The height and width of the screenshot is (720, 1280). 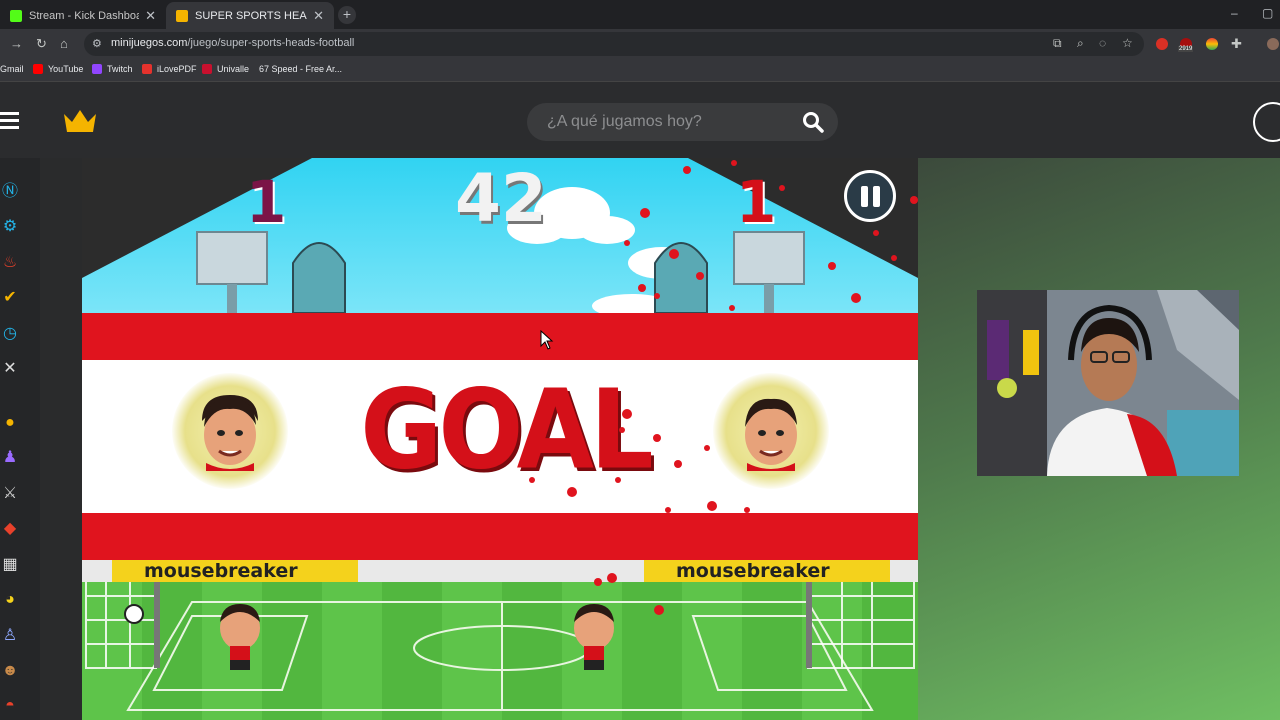 I want to click on bookmark-gmail: Gmail, so click(x=12, y=69).